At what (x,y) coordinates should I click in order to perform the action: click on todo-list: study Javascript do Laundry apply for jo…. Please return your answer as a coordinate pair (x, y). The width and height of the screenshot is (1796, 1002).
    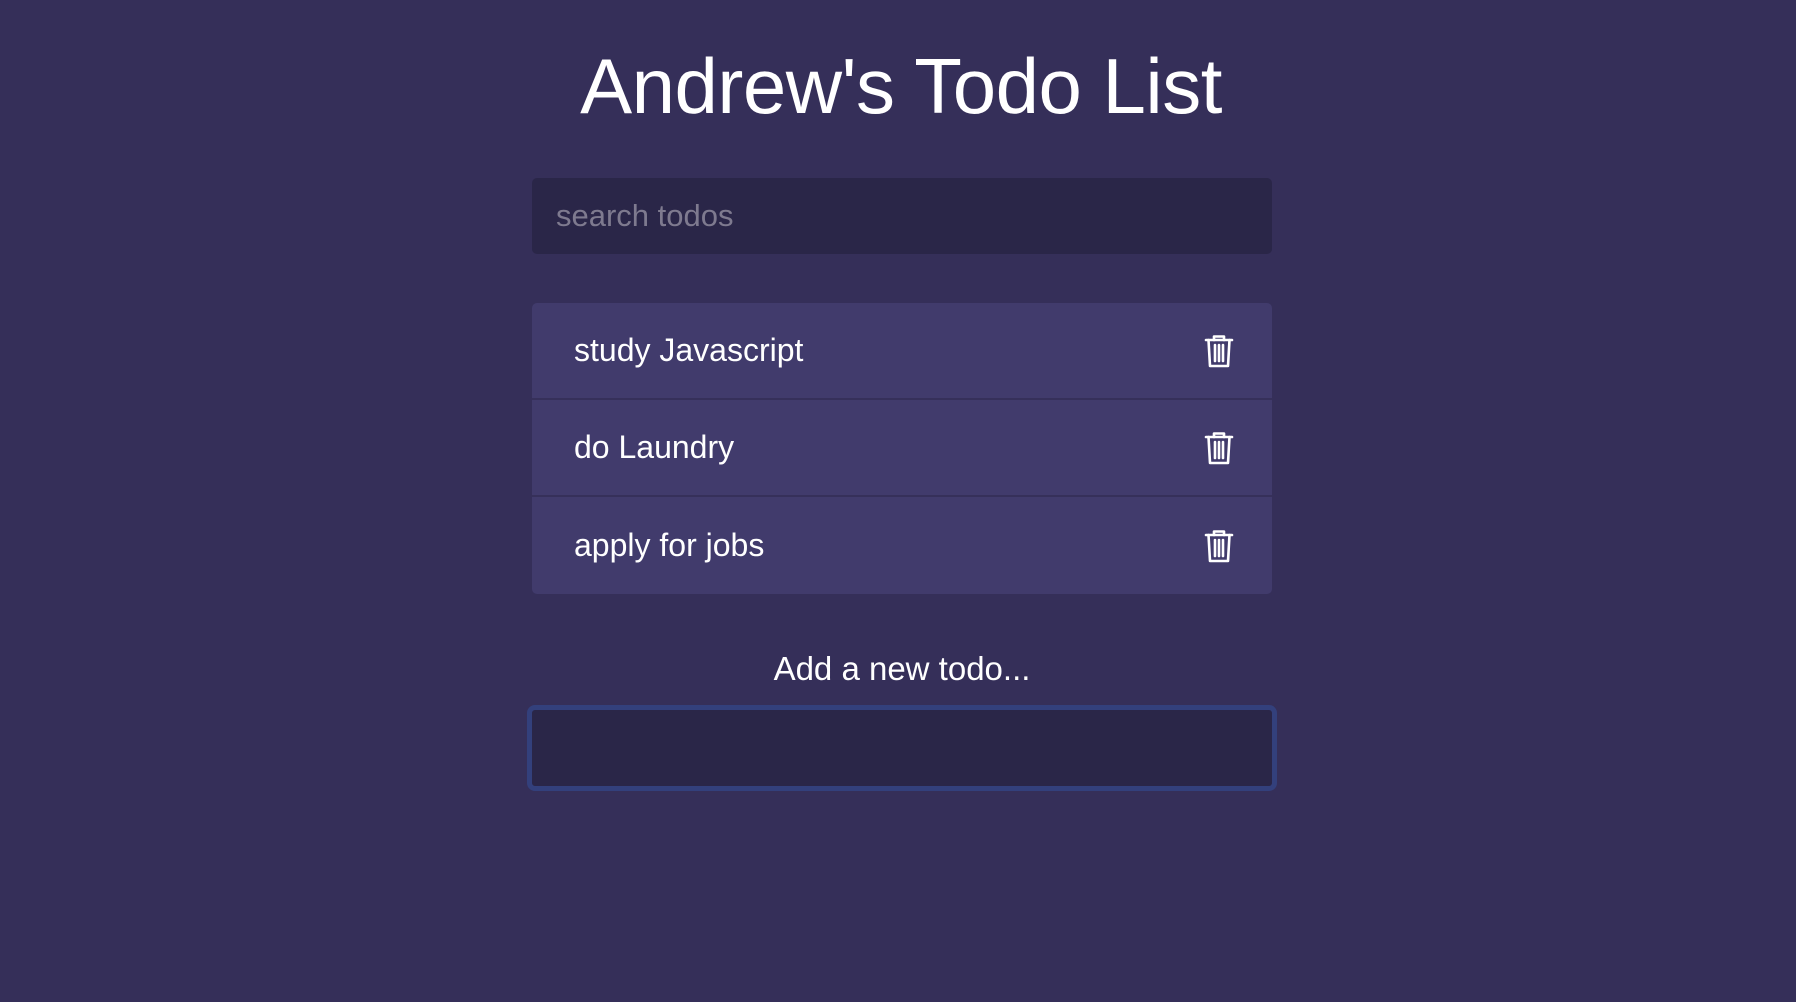
    Looking at the image, I should click on (902, 448).